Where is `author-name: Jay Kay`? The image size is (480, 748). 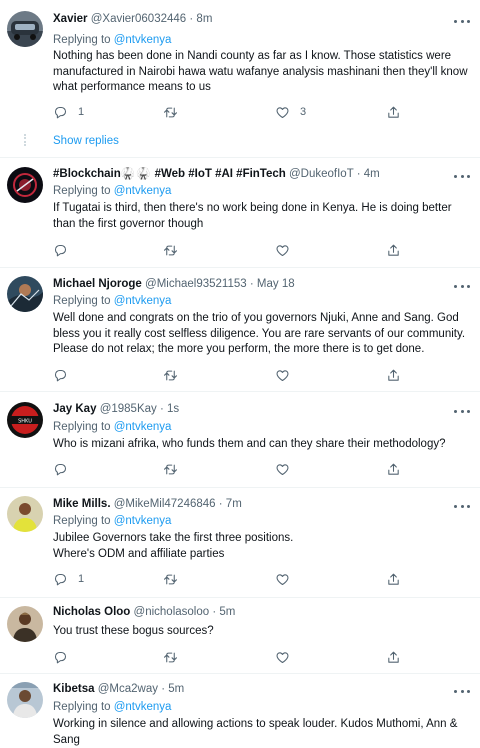 author-name: Jay Kay is located at coordinates (74, 409).